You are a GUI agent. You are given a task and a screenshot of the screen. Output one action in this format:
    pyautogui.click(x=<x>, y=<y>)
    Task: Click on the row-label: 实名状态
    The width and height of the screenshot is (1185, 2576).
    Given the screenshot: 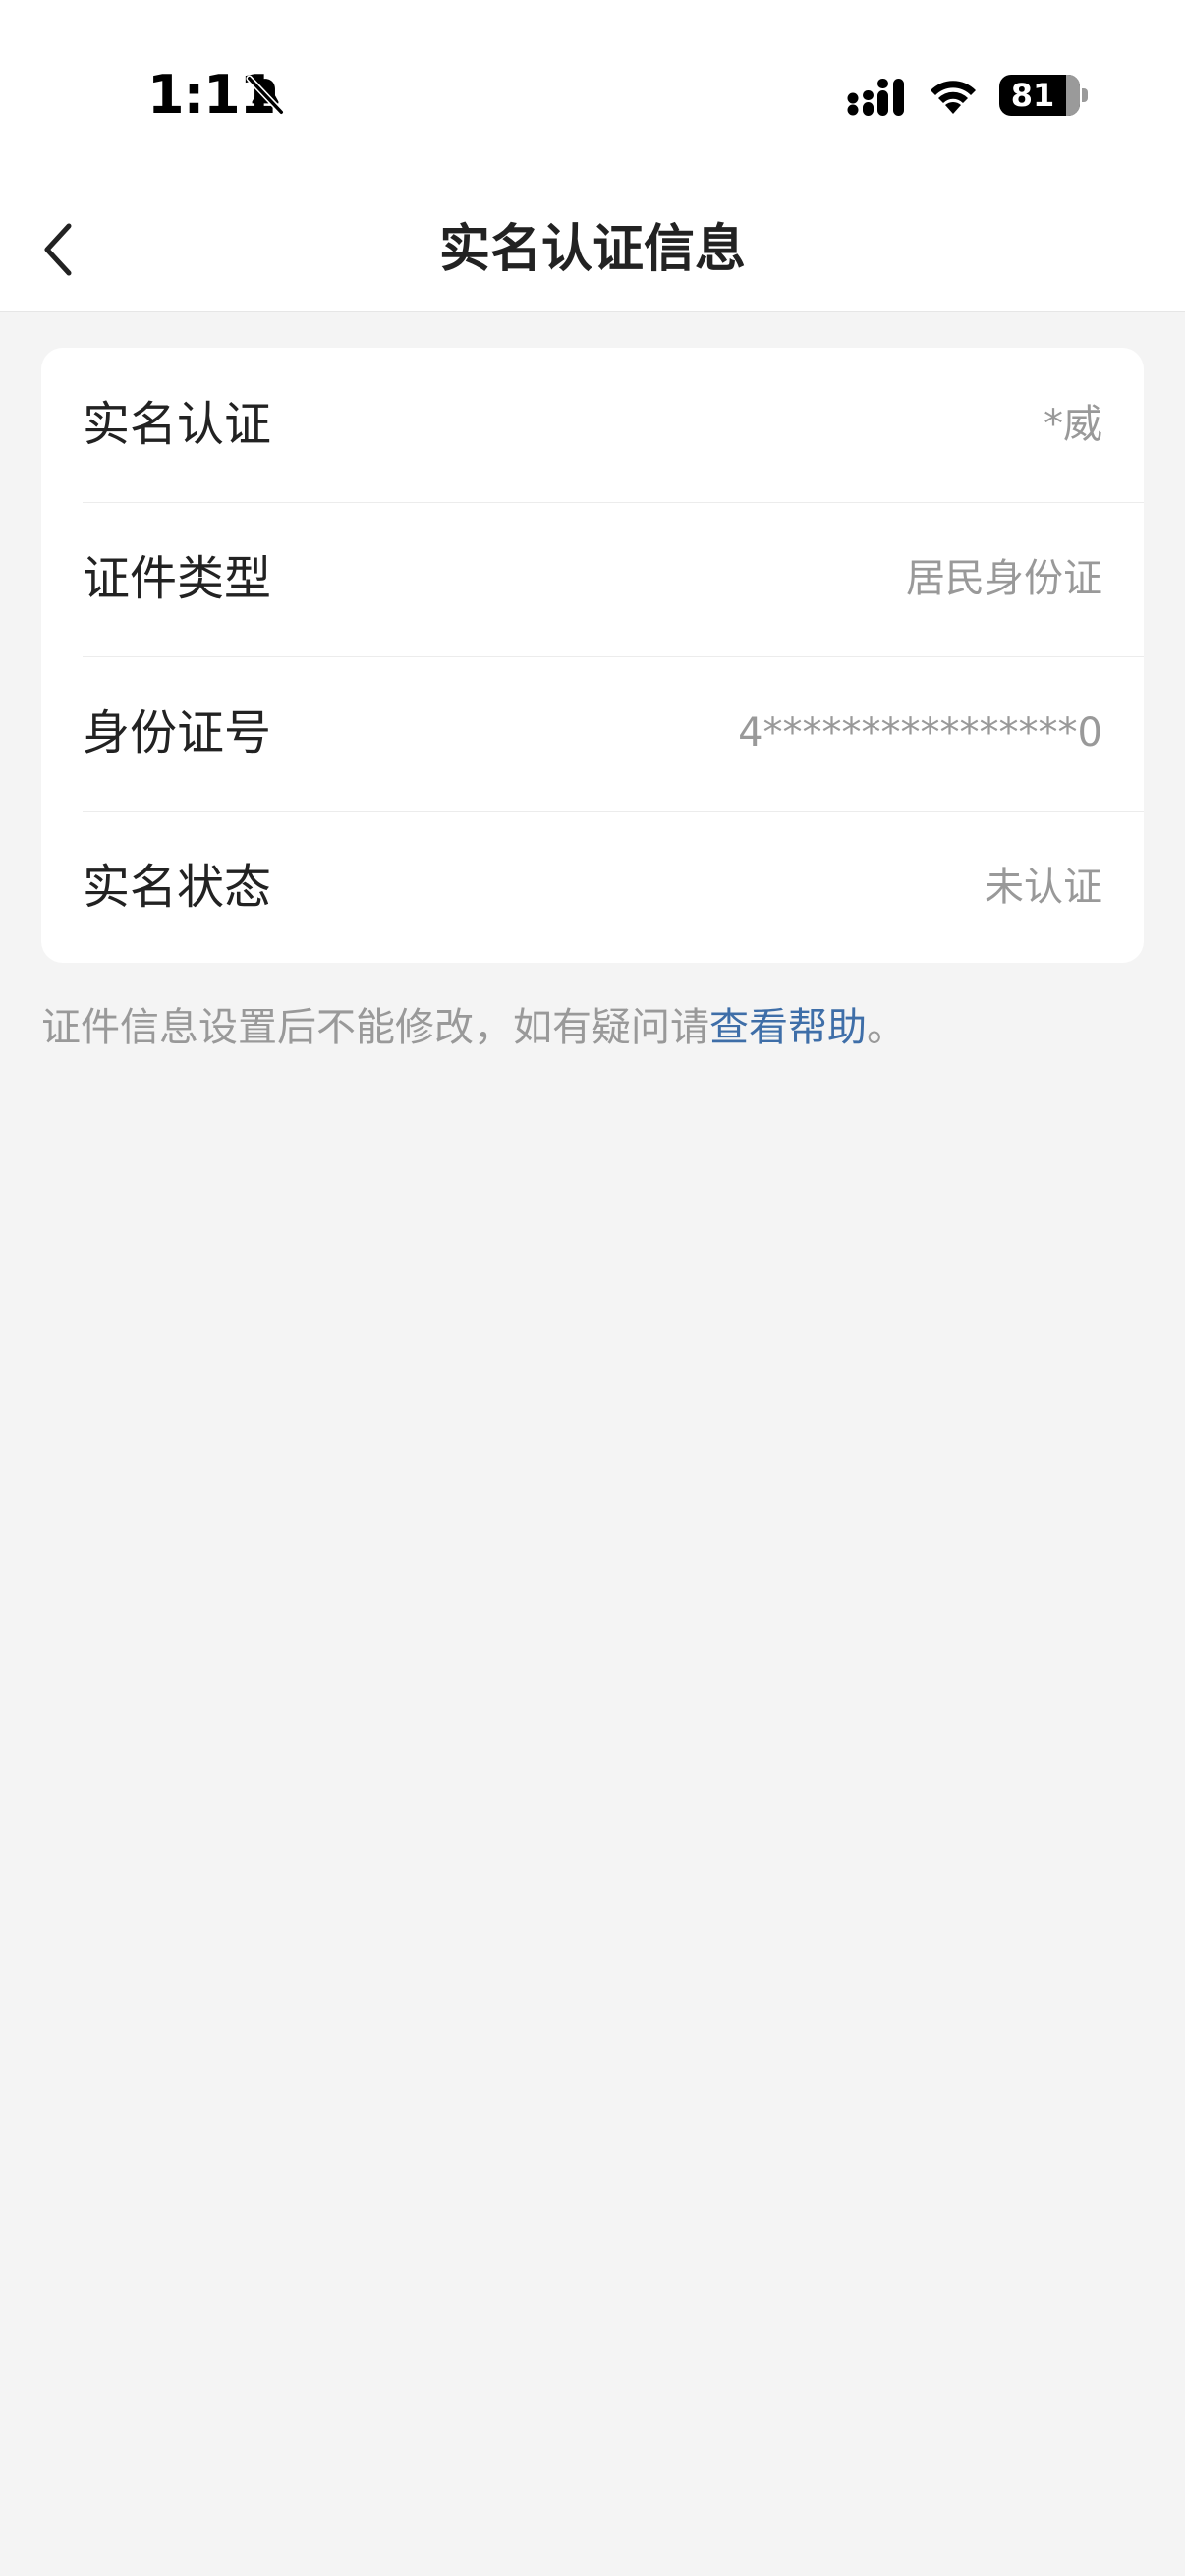 What is the action you would take?
    pyautogui.click(x=178, y=887)
    